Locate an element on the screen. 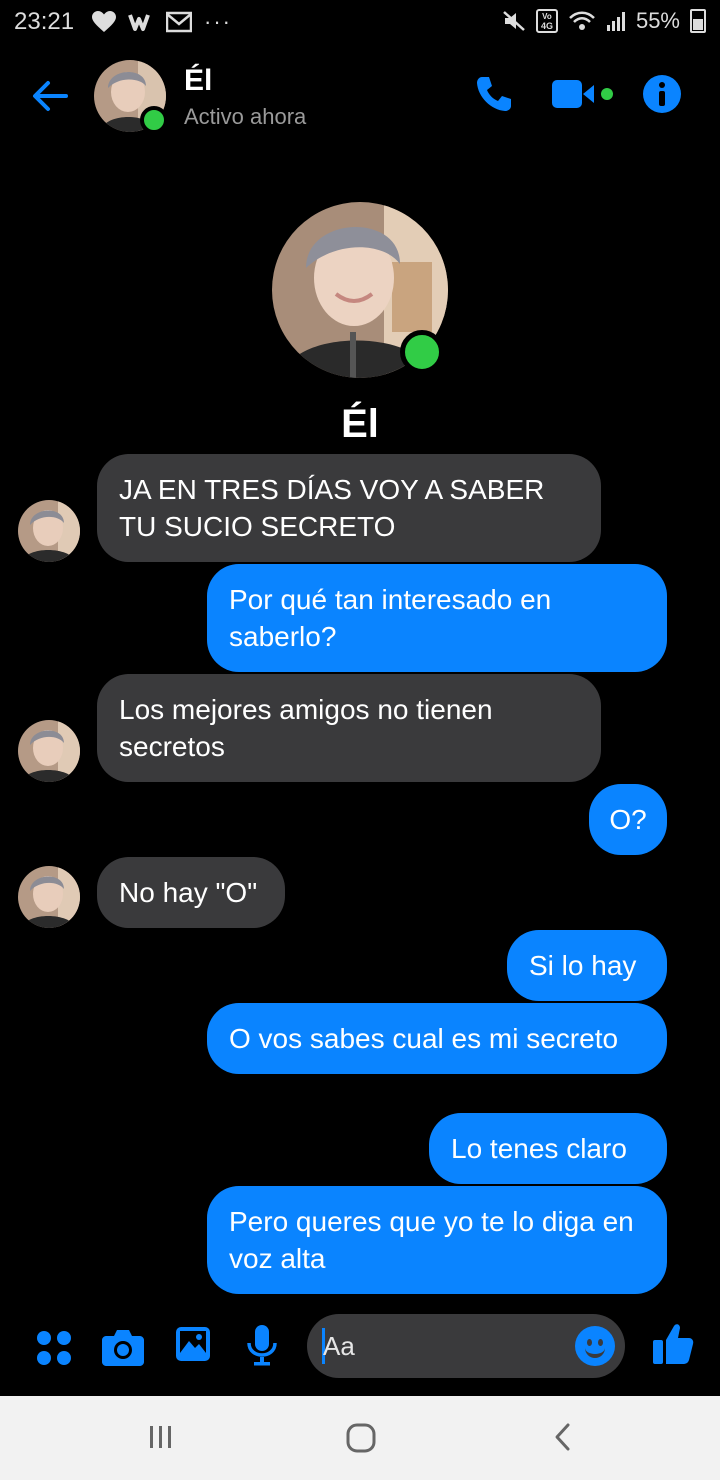 The width and height of the screenshot is (720, 1480). online-indicator is located at coordinates (154, 120).